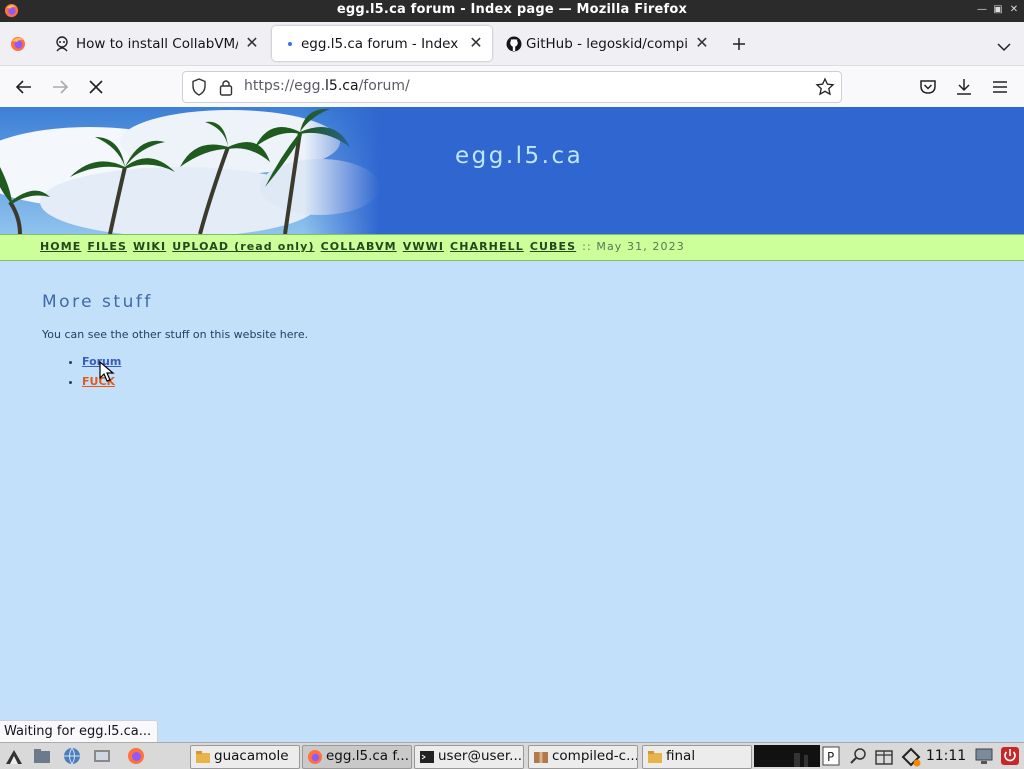 This screenshot has height=769, width=1024. Describe the element at coordinates (14, 756) in the screenshot. I see `start-menu-icon` at that location.